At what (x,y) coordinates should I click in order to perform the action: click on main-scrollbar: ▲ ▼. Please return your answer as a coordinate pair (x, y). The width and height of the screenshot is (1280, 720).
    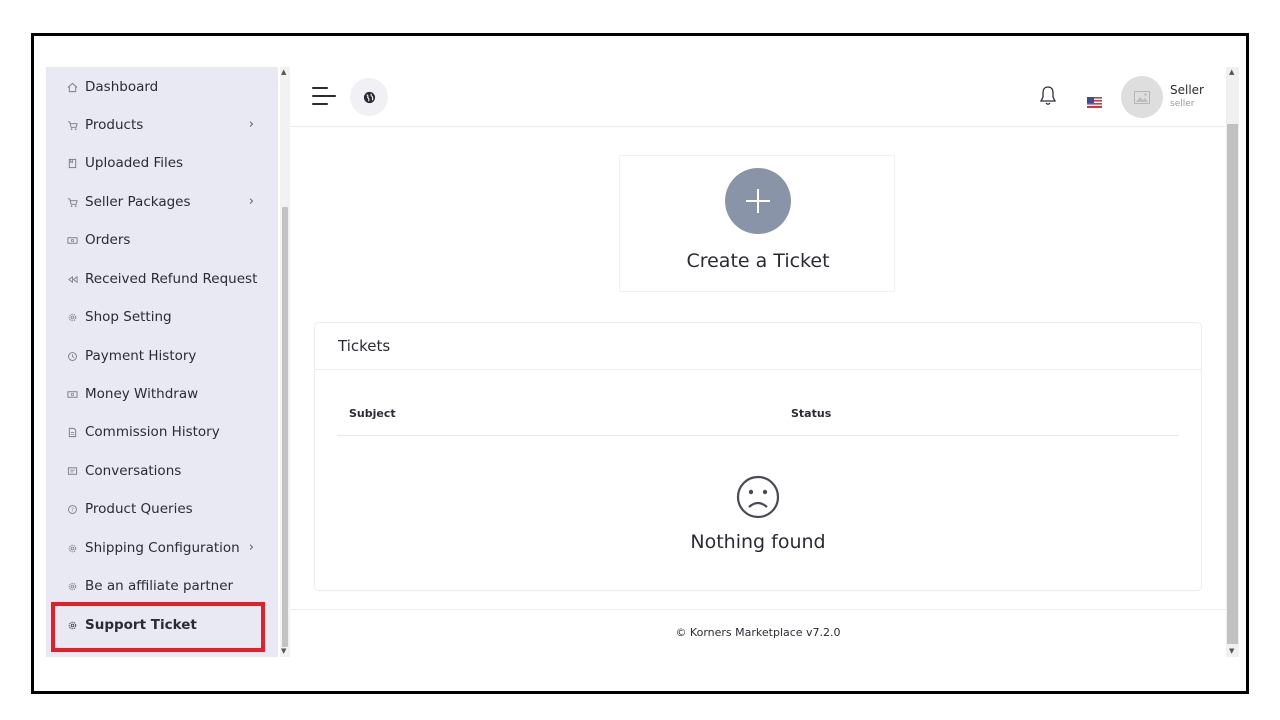
    Looking at the image, I should click on (1232, 362).